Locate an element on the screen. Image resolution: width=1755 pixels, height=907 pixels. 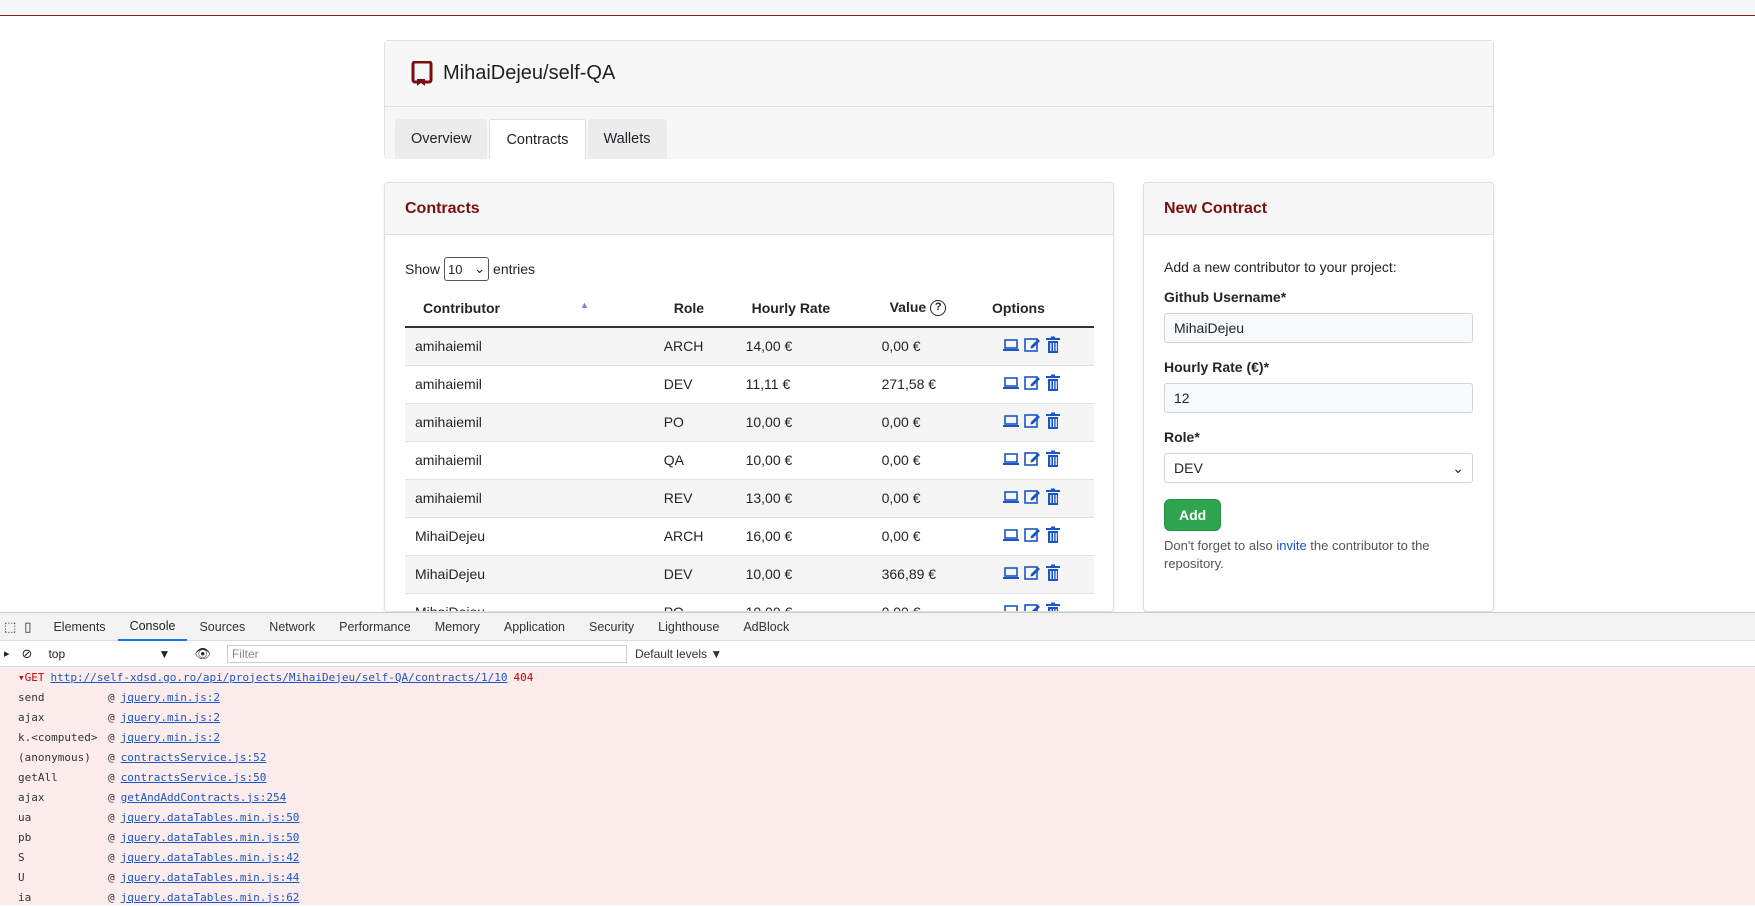
help-icon: ? is located at coordinates (938, 308).